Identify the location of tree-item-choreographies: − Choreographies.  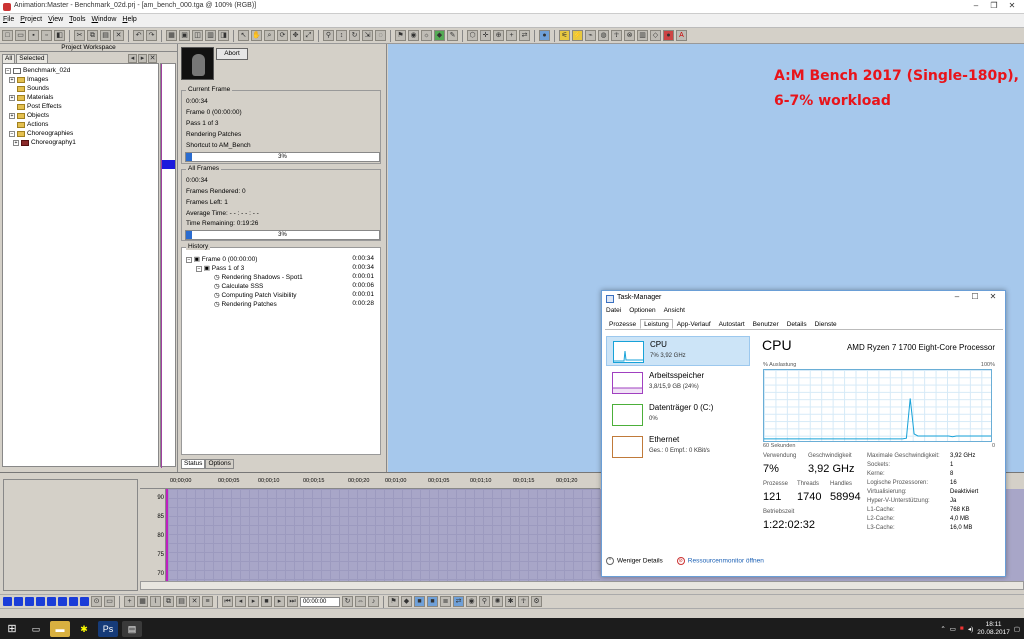
(41, 133).